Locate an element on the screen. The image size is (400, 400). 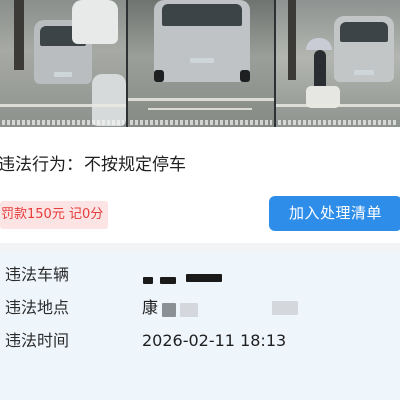
fine-badge: 罚款150元 记0分 is located at coordinates (54, 215).